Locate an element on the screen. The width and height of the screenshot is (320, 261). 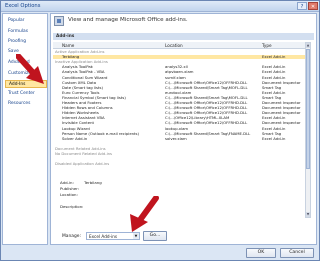
column-header-location: Location is located at coordinates (174, 45).